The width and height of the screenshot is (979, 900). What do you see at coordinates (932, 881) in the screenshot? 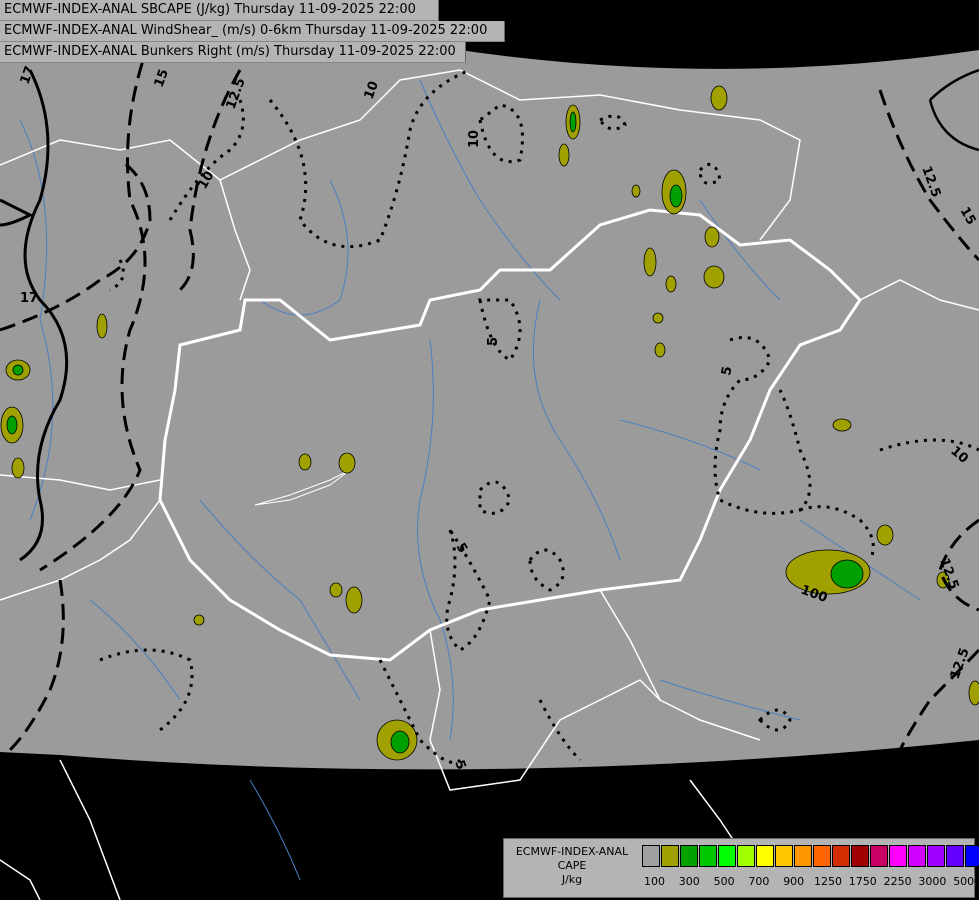
I see `legend-tick-label: 3000` at bounding box center [932, 881].